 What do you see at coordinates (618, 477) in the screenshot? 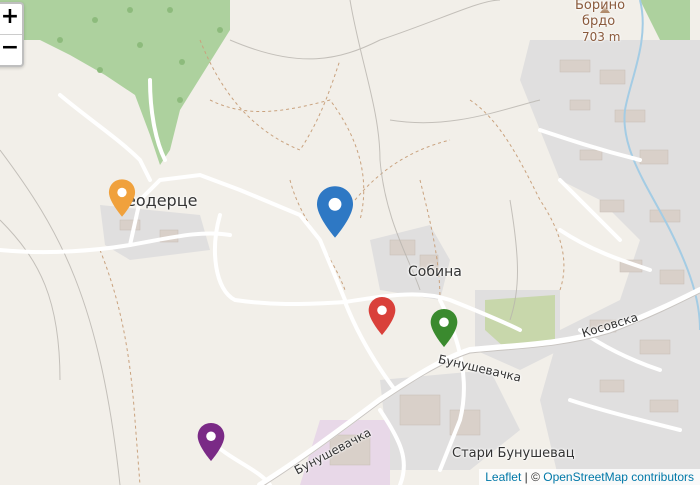
I see `osm-link: OpenStreetMap contributors` at bounding box center [618, 477].